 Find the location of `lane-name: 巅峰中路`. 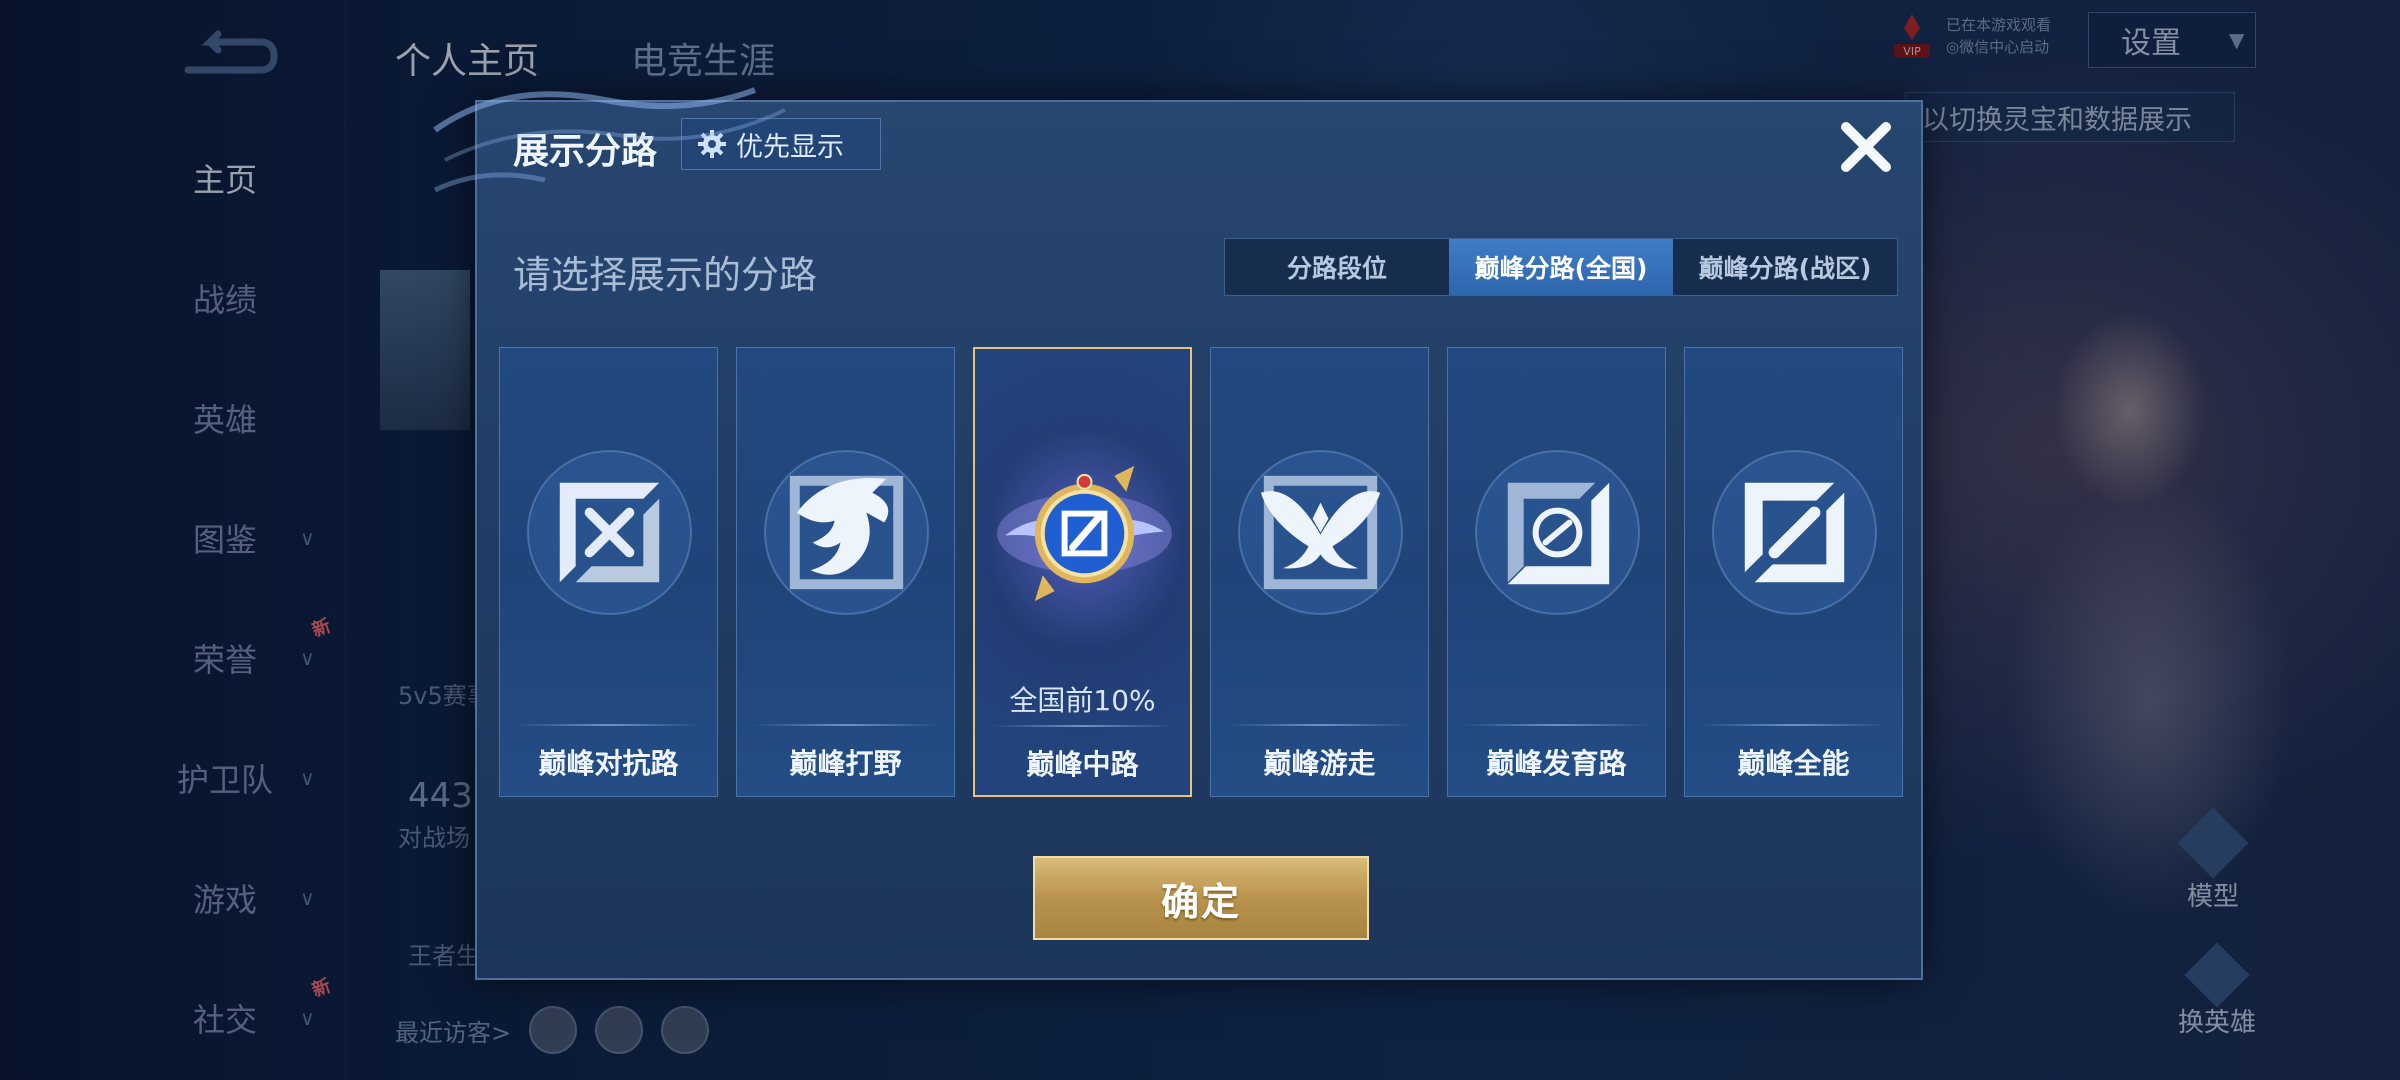

lane-name: 巅峰中路 is located at coordinates (1082, 764).